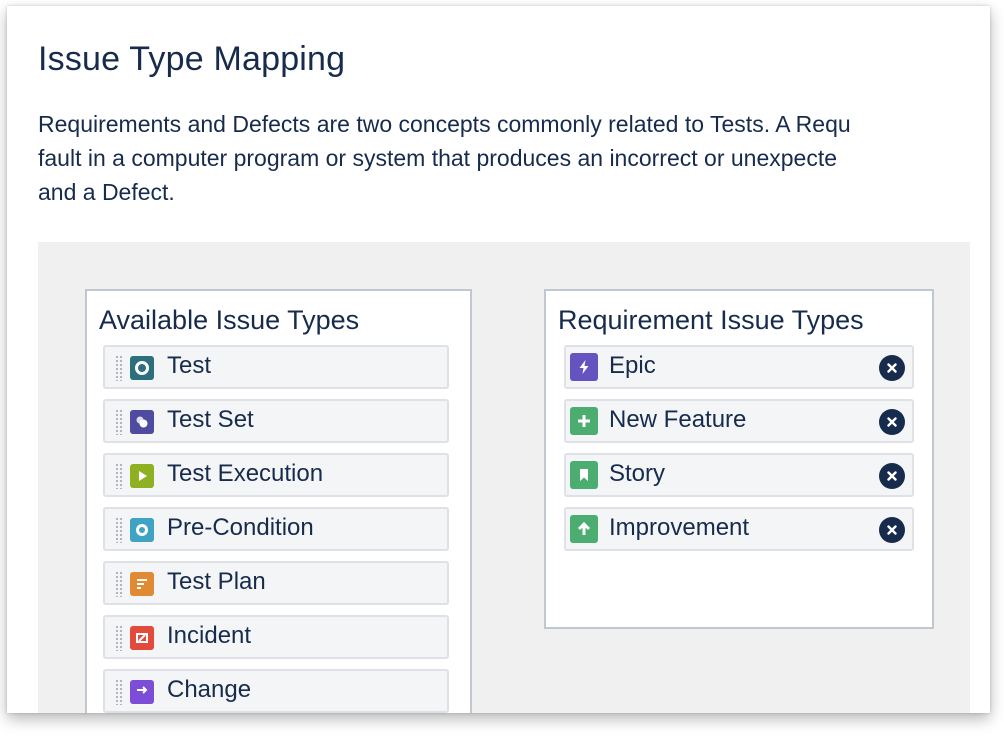 The image size is (1004, 743). Describe the element at coordinates (678, 419) in the screenshot. I see `item-label: New Feature` at that location.